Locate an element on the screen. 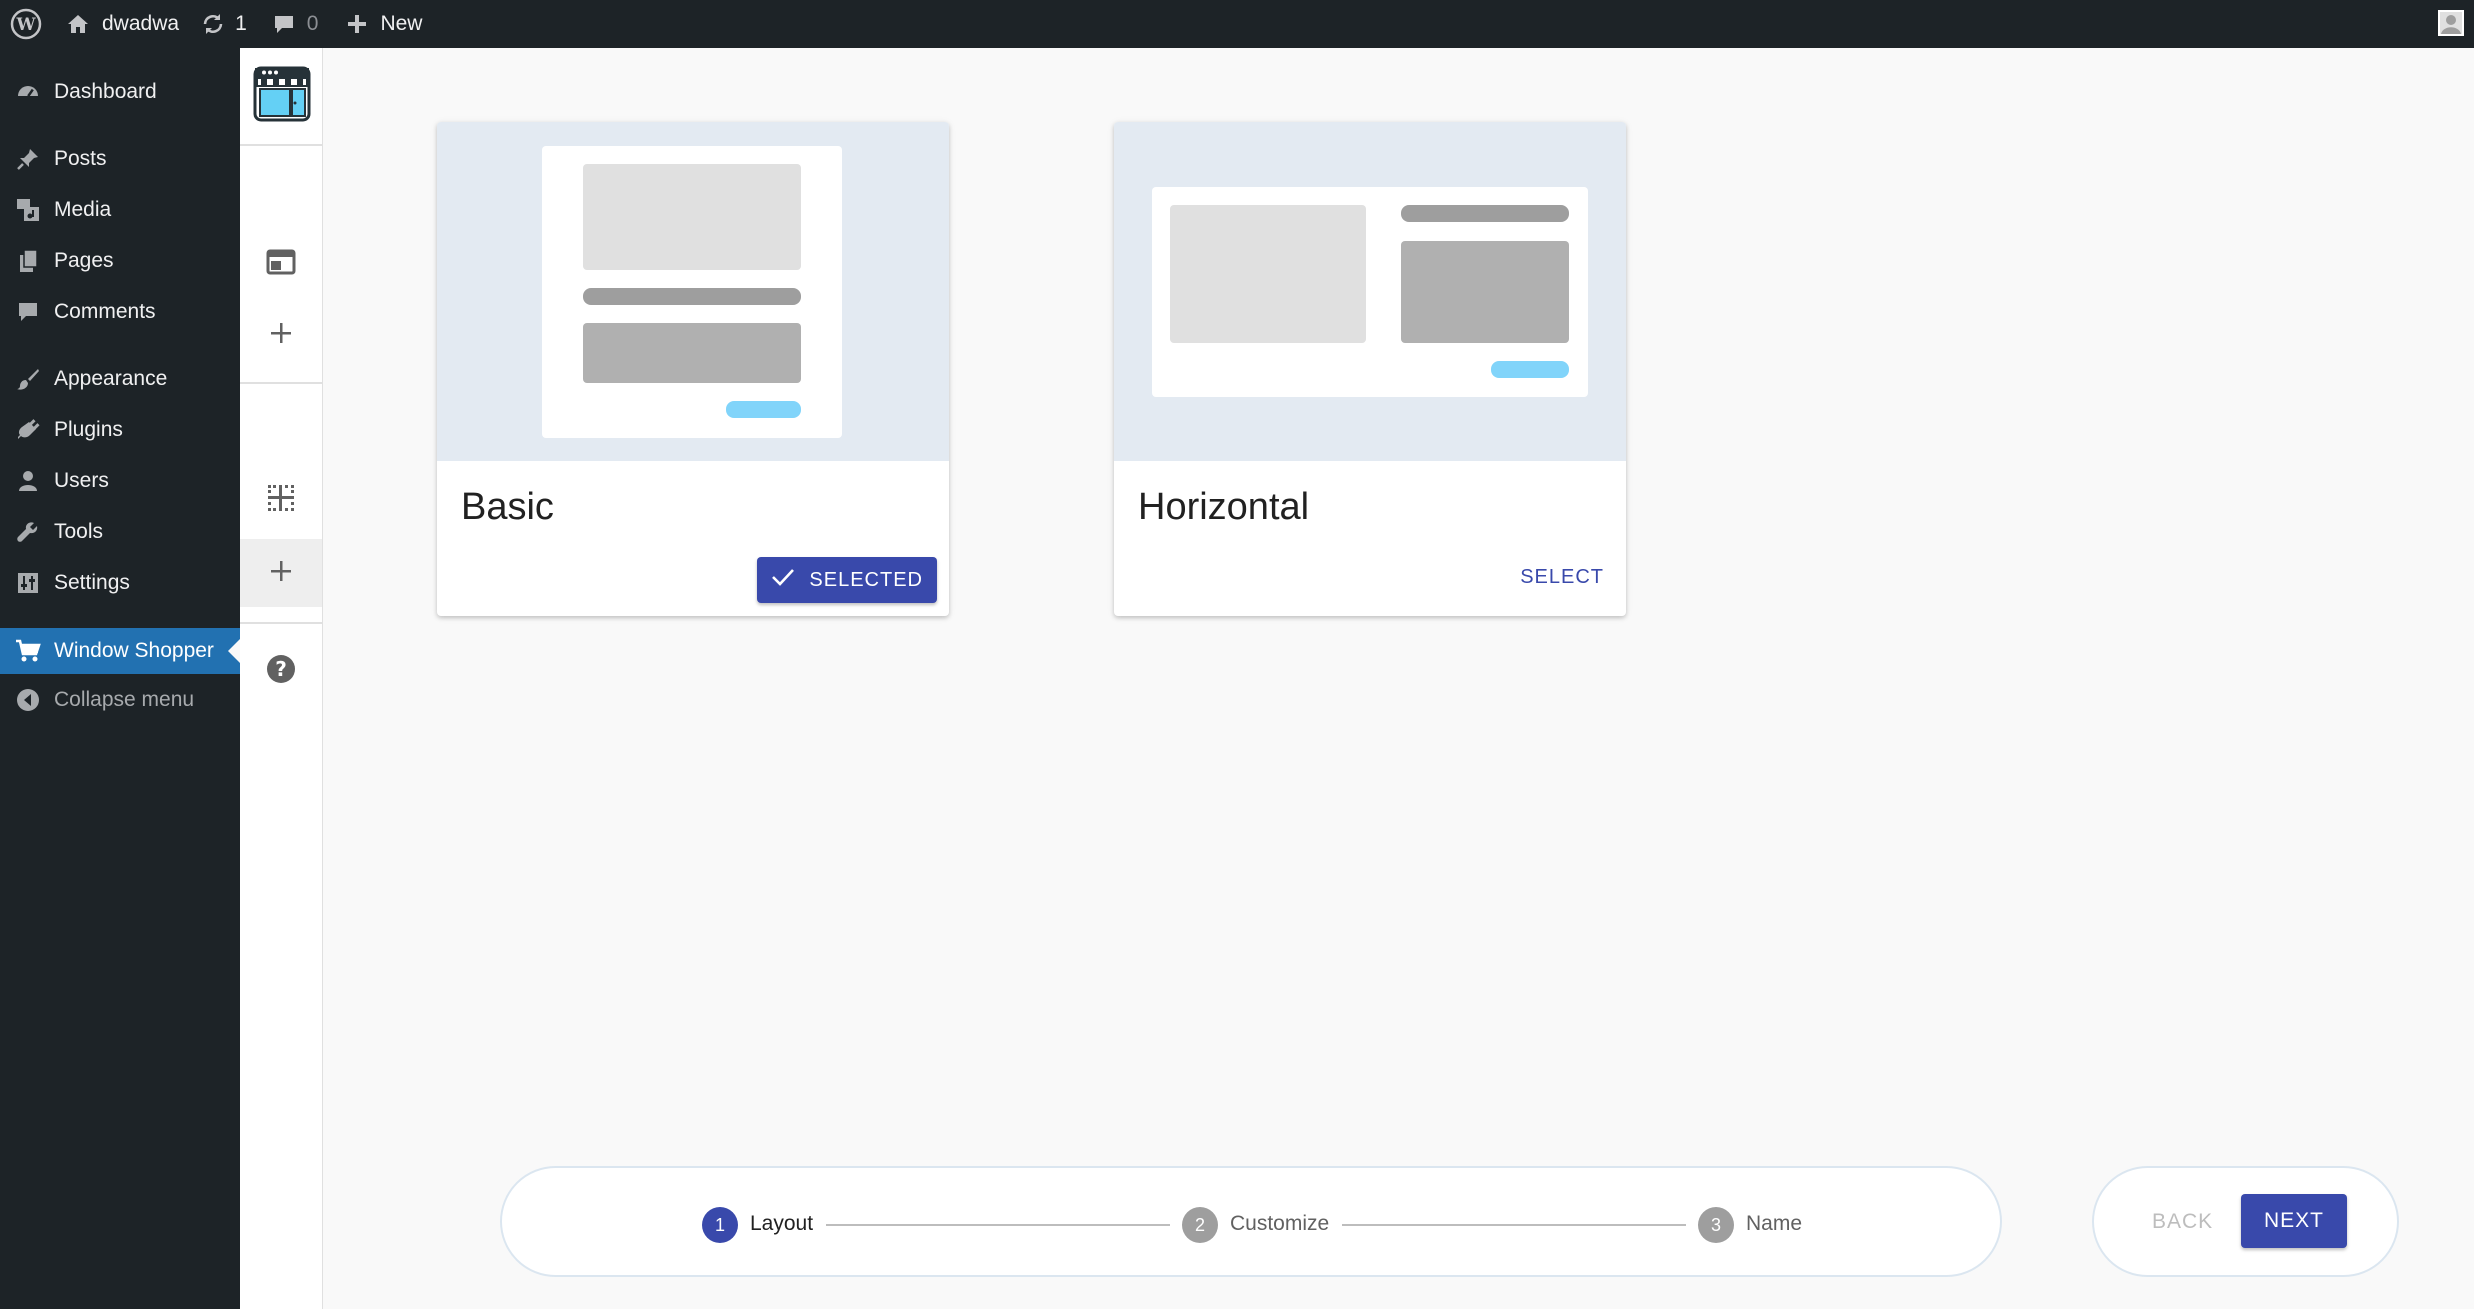 The image size is (2474, 1309). dashboard-icon is located at coordinates (28, 92).